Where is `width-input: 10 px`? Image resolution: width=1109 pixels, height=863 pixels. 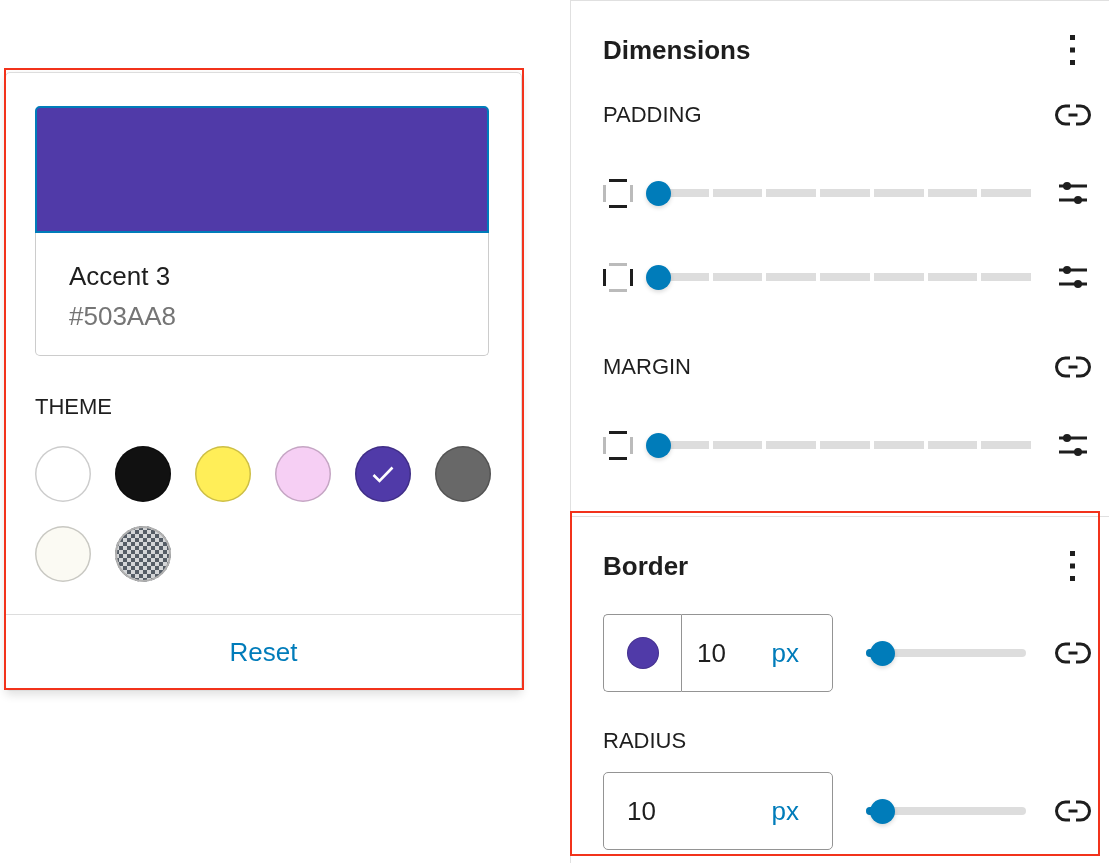 width-input: 10 px is located at coordinates (757, 653).